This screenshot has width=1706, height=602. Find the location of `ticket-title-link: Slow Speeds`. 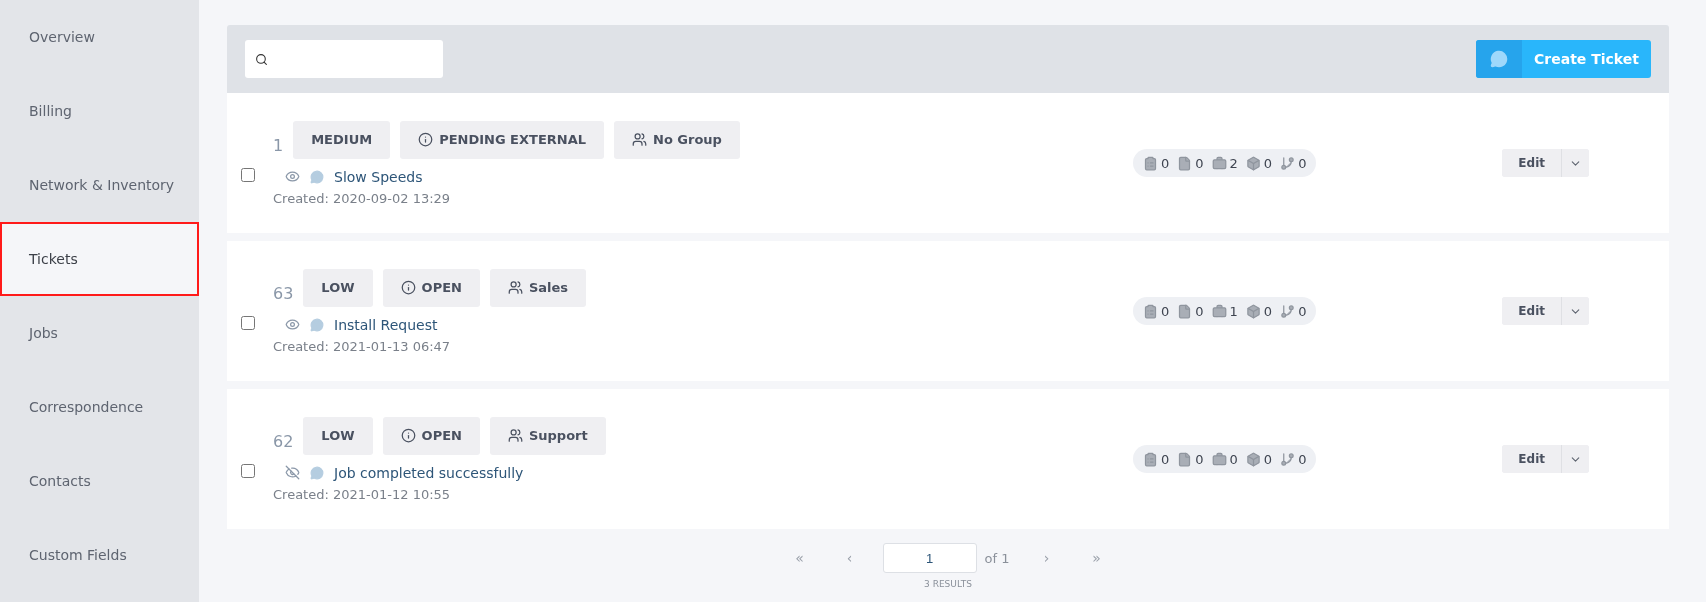

ticket-title-link: Slow Speeds is located at coordinates (378, 176).